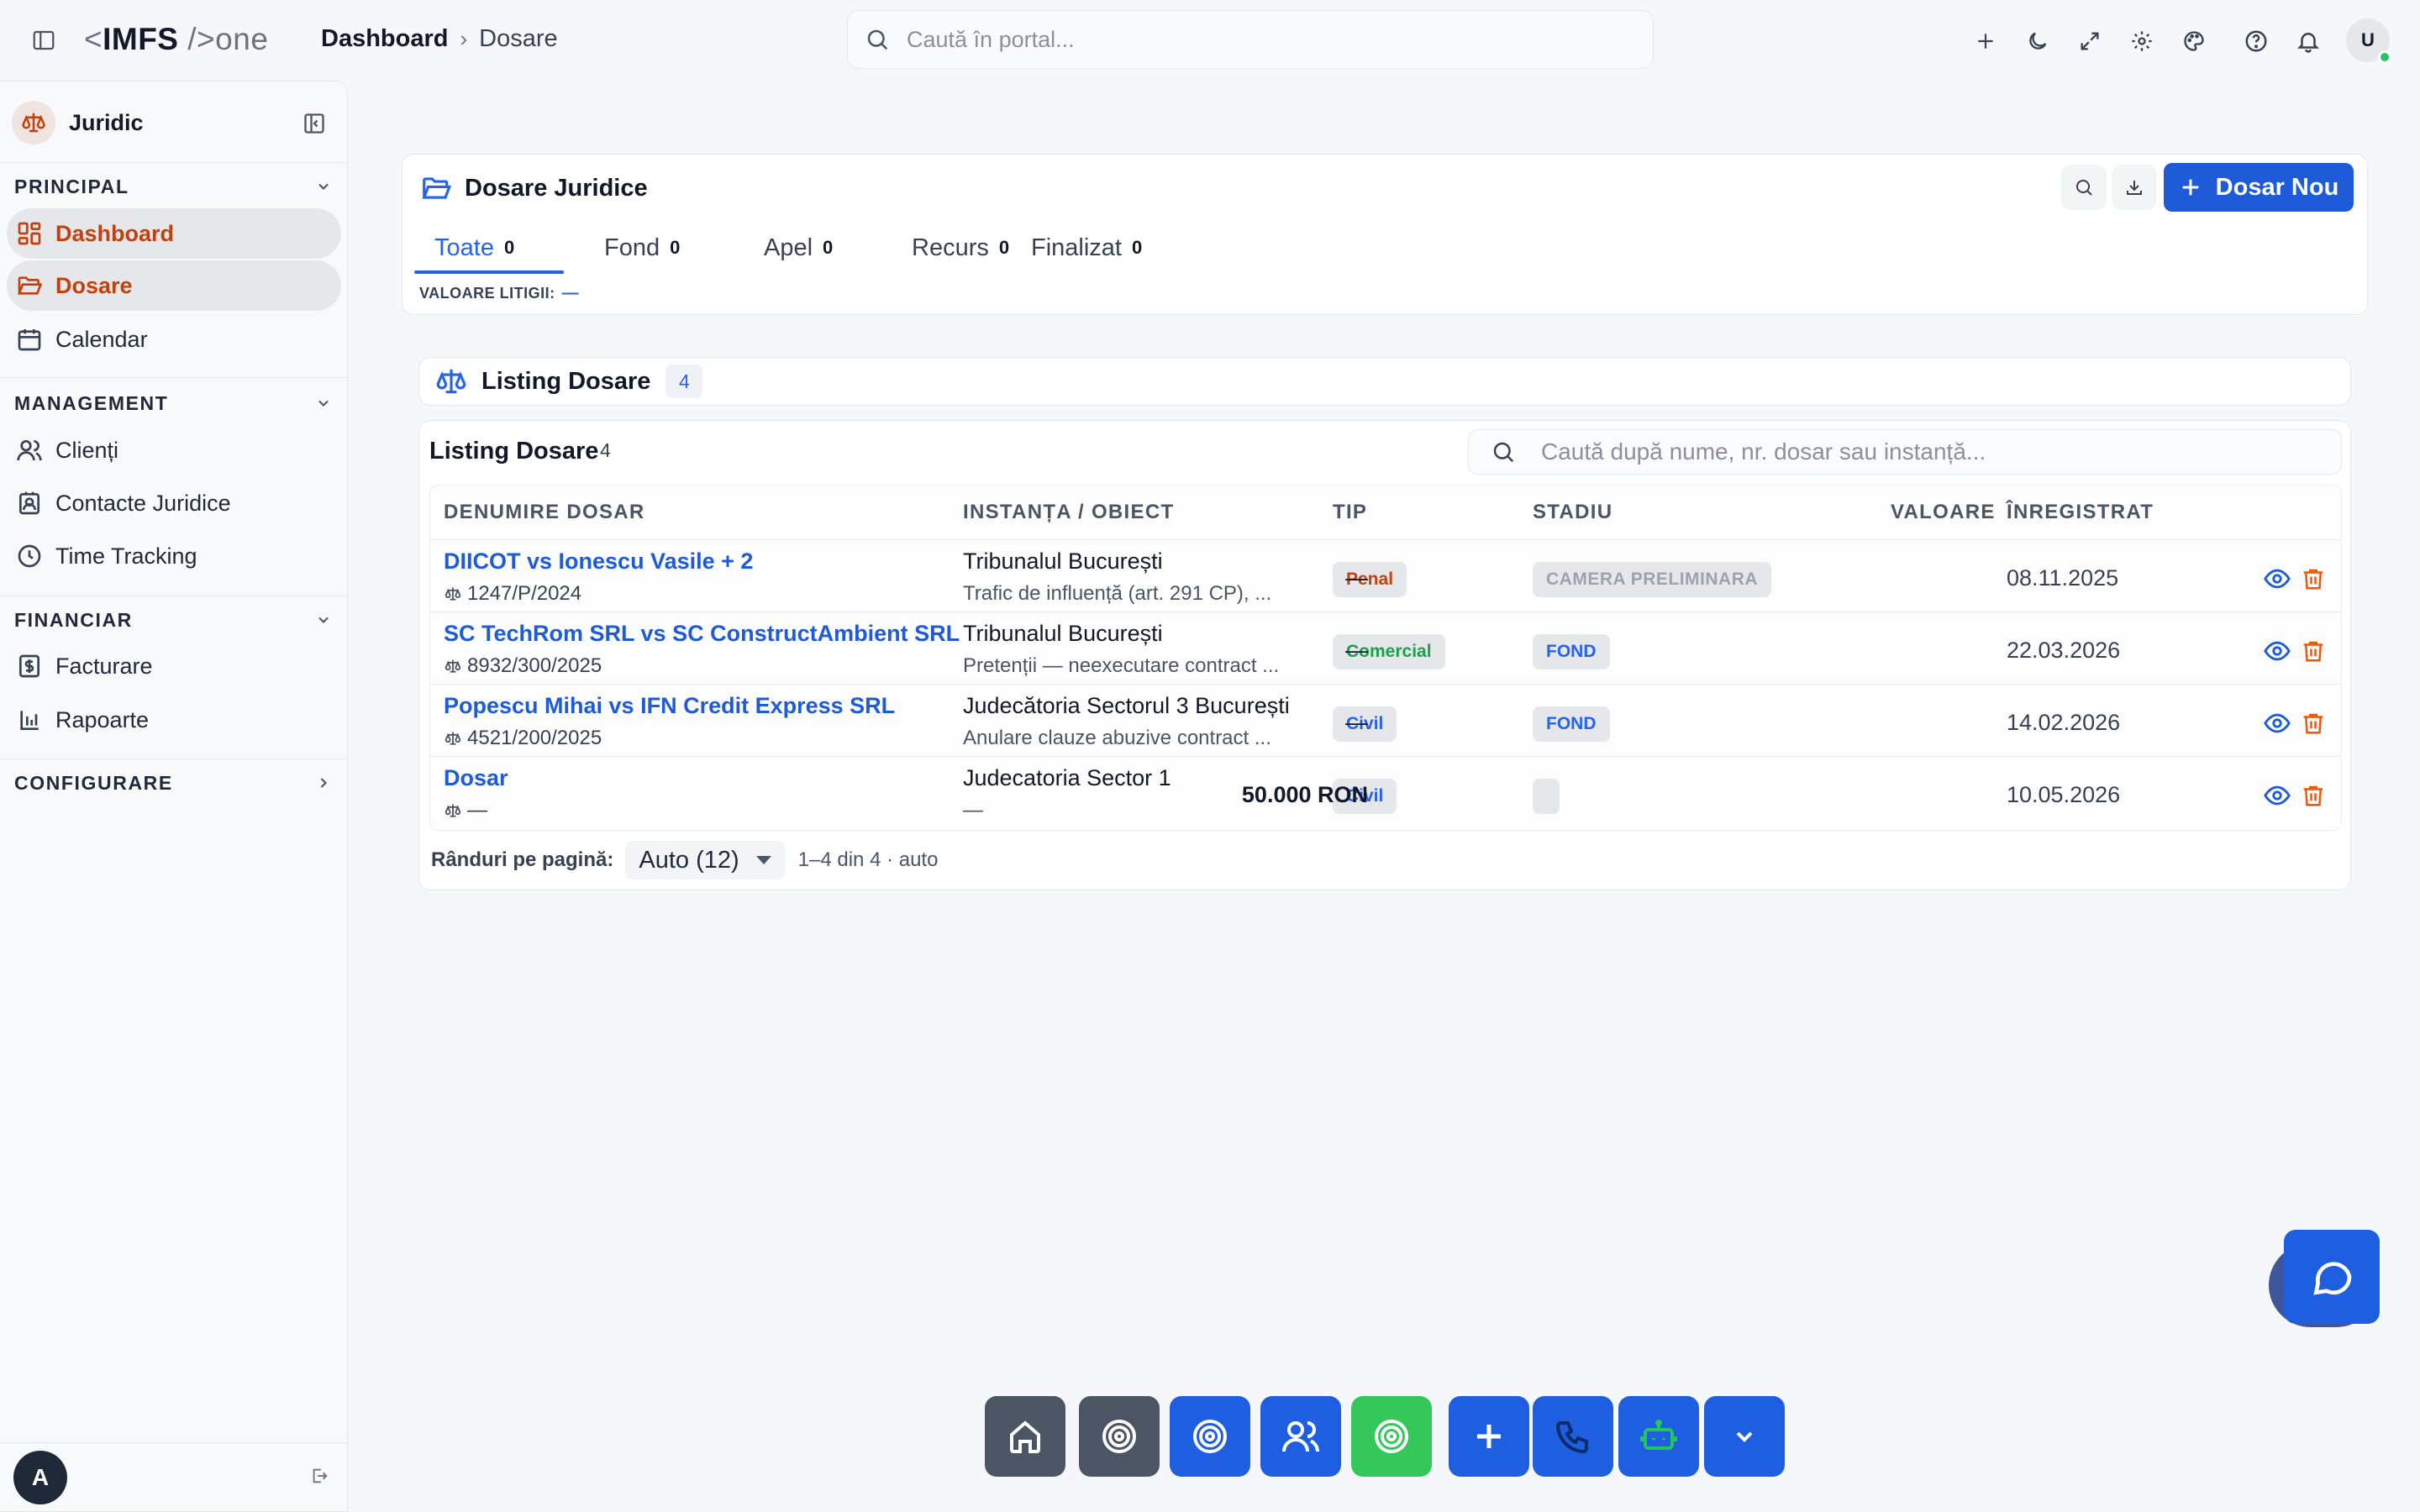 This screenshot has height=1512, width=2420. What do you see at coordinates (2064, 722) in the screenshot?
I see `registered-date: 14.02.2026` at bounding box center [2064, 722].